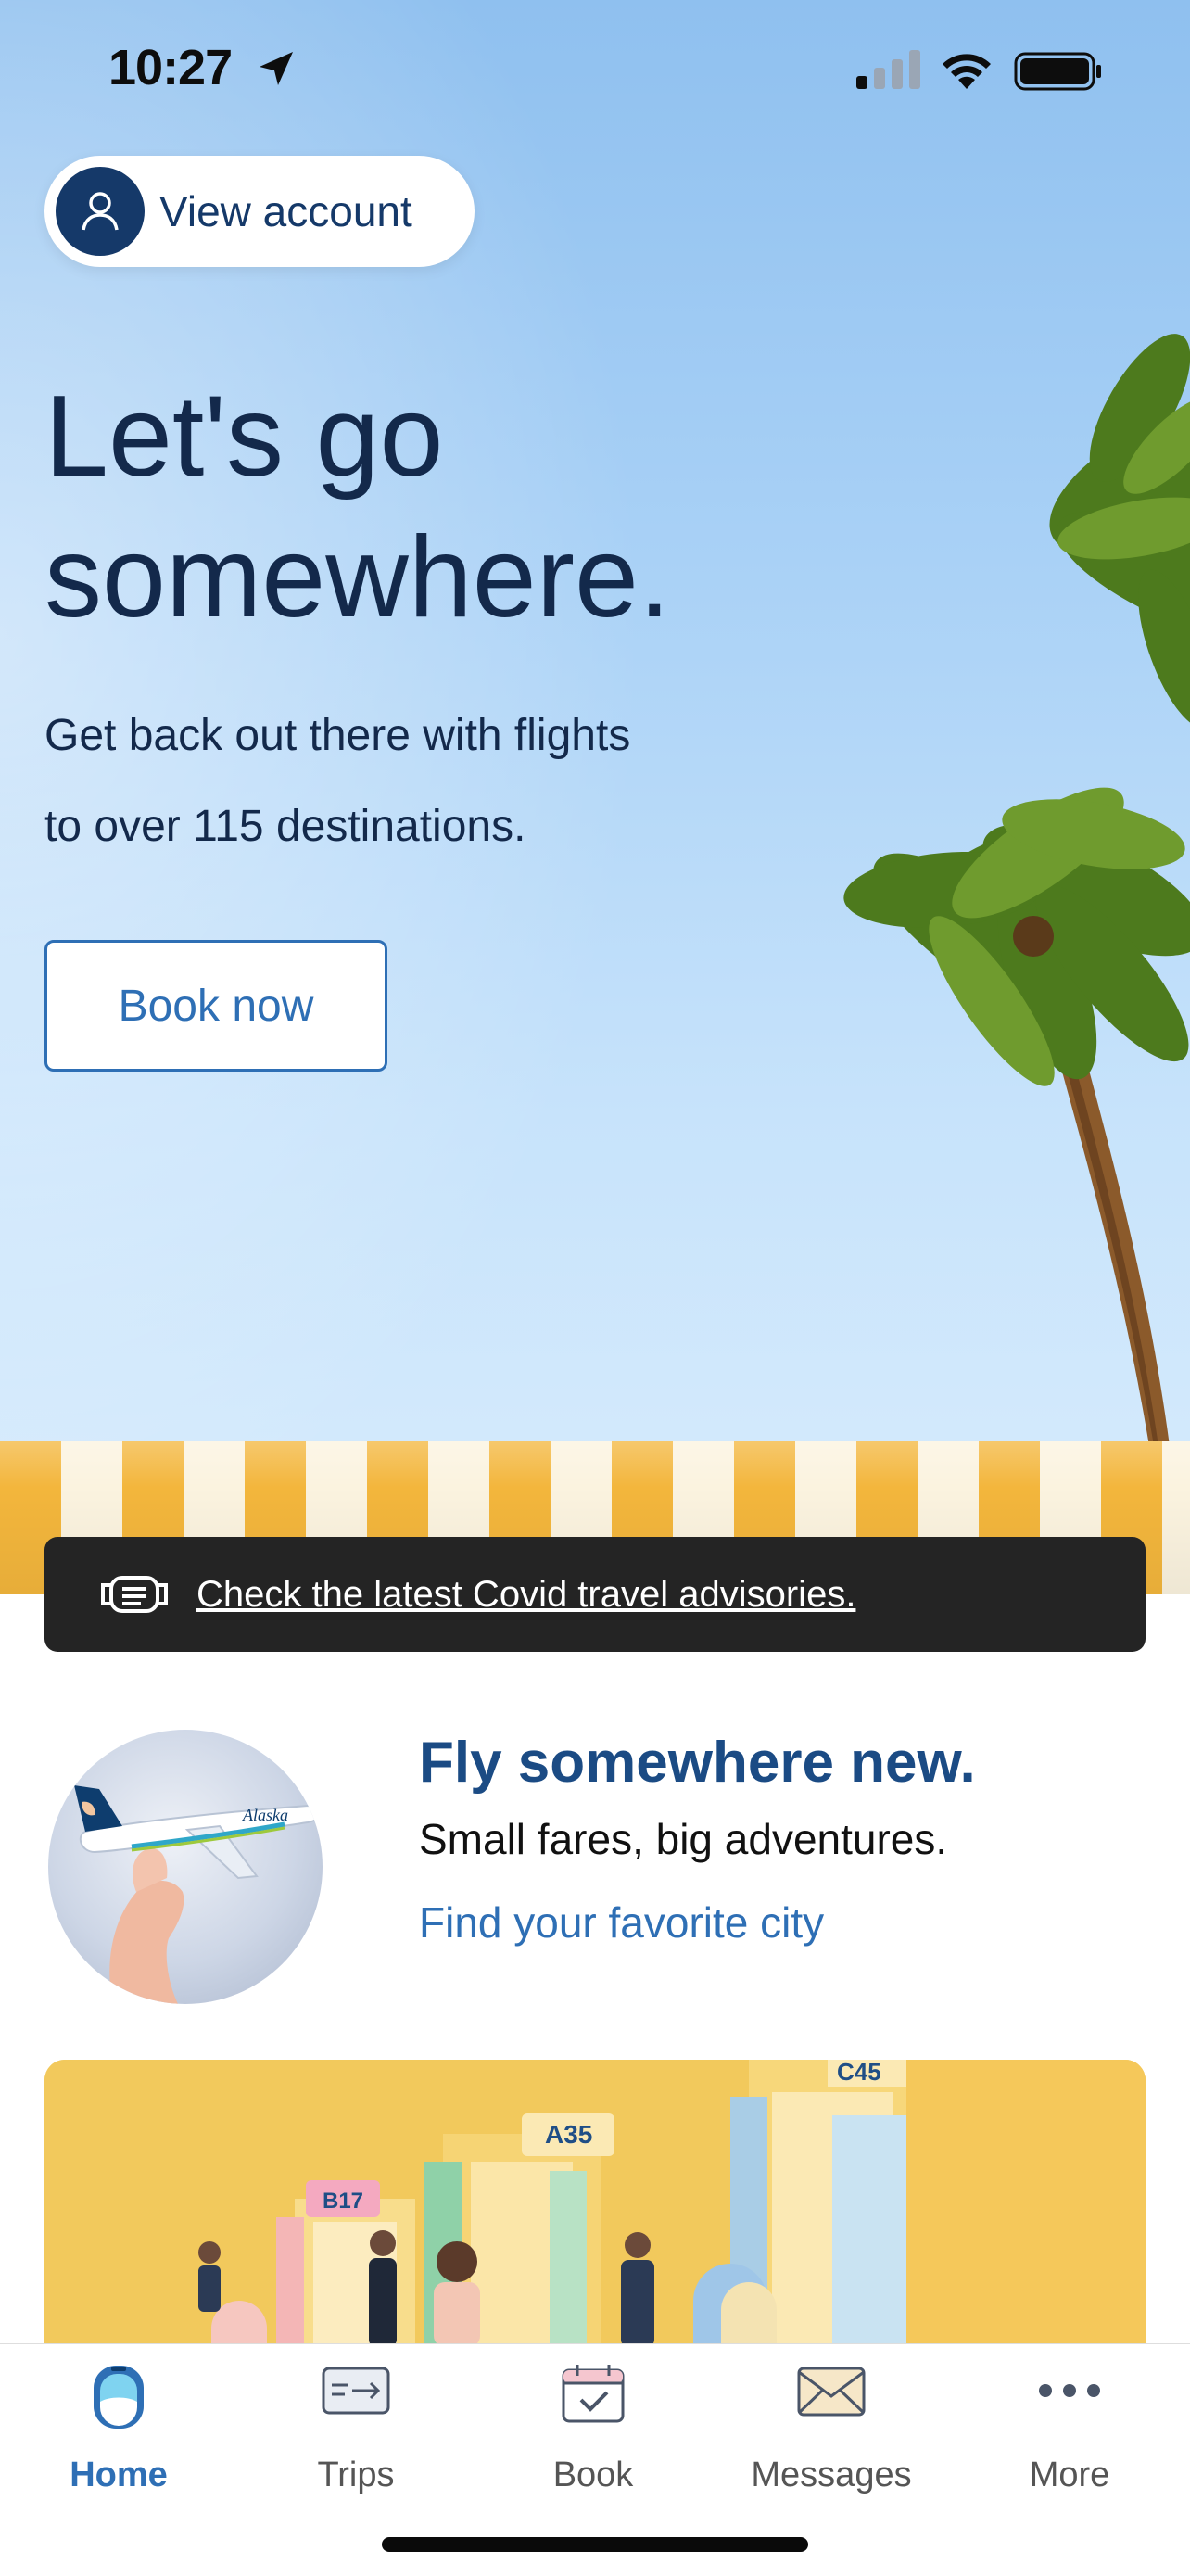  What do you see at coordinates (967, 71) in the screenshot?
I see `wifi-icon` at bounding box center [967, 71].